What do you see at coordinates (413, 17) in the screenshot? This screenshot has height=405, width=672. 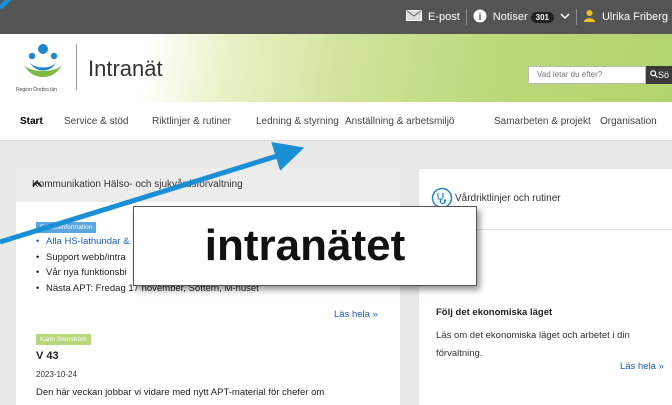 I see `envelope-icon` at bounding box center [413, 17].